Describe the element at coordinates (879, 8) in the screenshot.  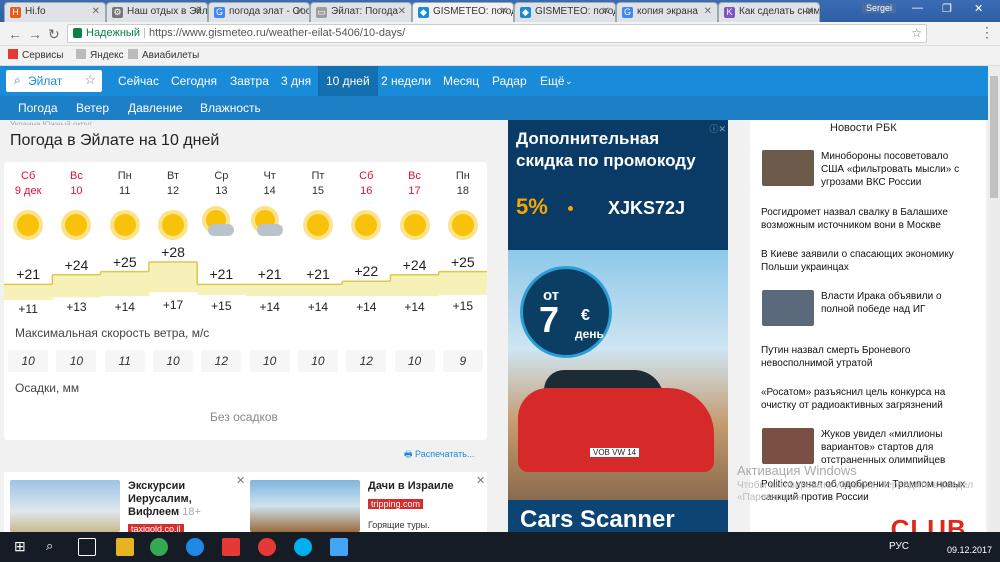
I see `profile-name: Sergei` at that location.